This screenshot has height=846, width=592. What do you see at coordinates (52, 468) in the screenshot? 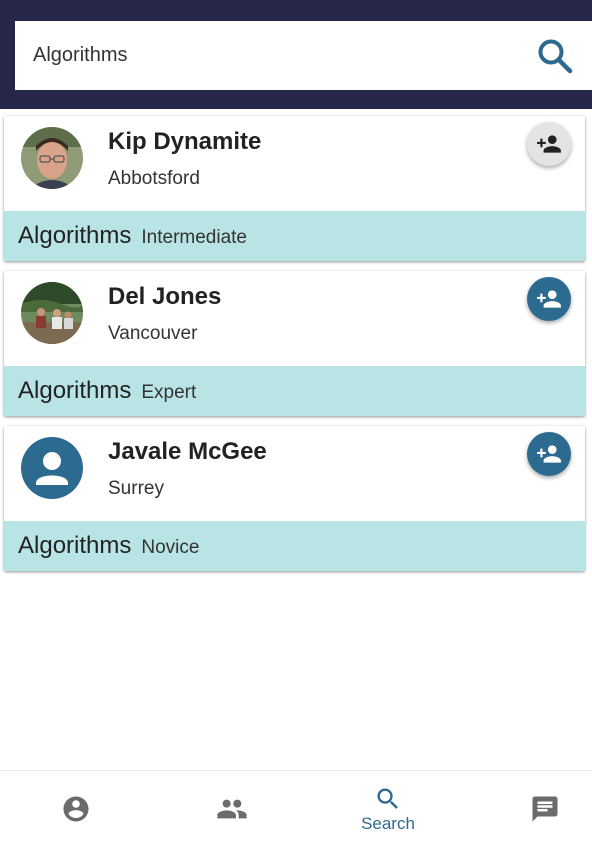
I see `default-person-icon` at bounding box center [52, 468].